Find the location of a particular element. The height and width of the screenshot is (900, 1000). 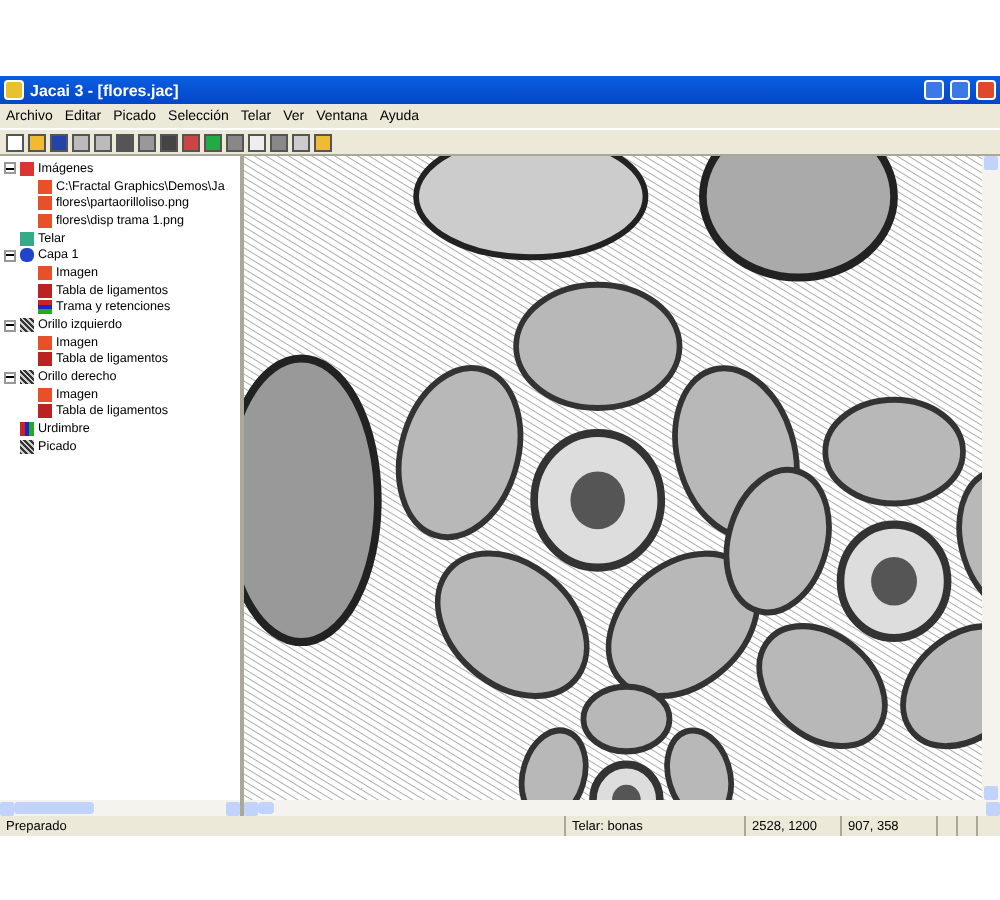

close-button is located at coordinates (986, 90).